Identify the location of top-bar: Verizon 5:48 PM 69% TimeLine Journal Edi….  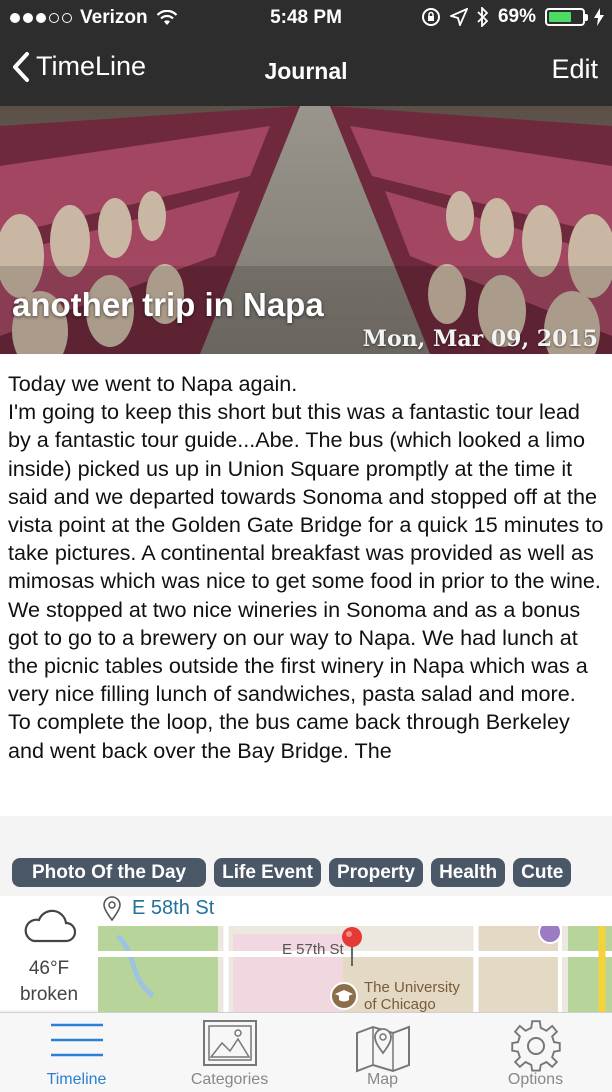
(306, 53).